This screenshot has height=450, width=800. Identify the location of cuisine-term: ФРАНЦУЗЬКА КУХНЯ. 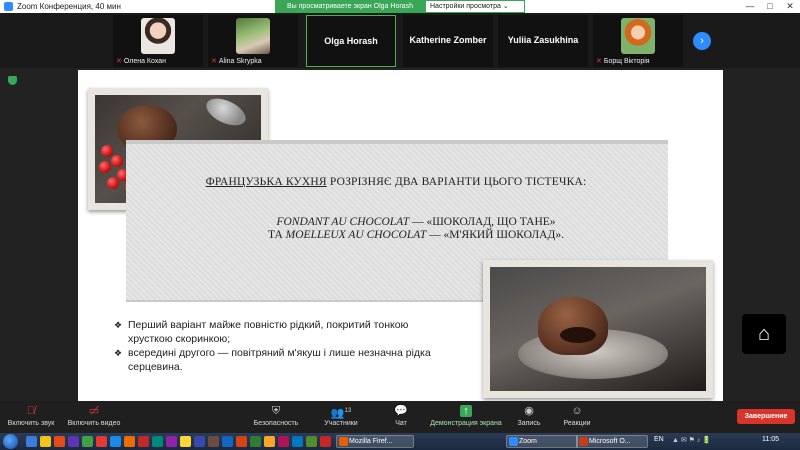
(266, 182).